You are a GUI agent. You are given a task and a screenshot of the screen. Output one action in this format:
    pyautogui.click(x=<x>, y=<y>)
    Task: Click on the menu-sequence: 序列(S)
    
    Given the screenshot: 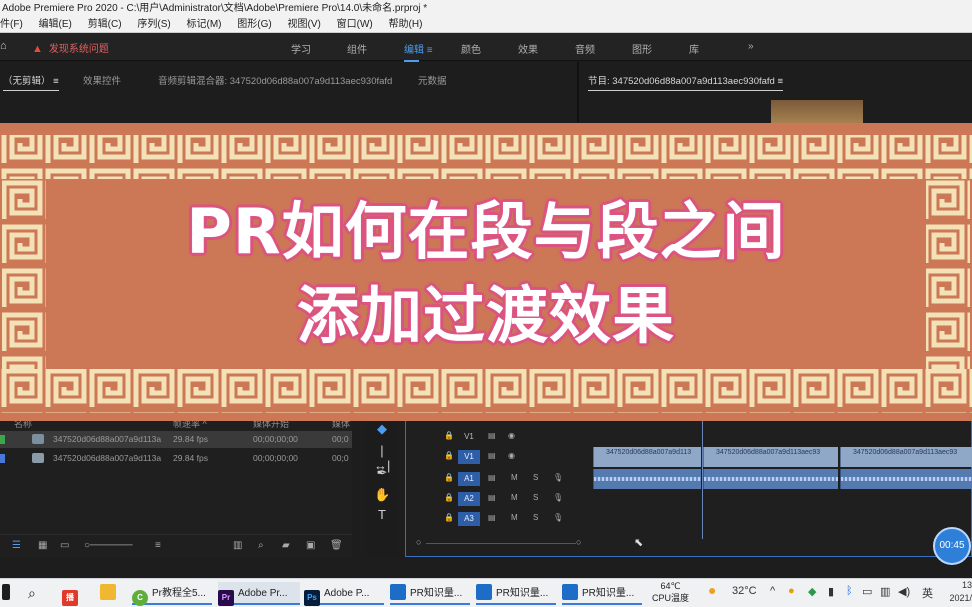 What is the action you would take?
    pyautogui.click(x=153, y=24)
    